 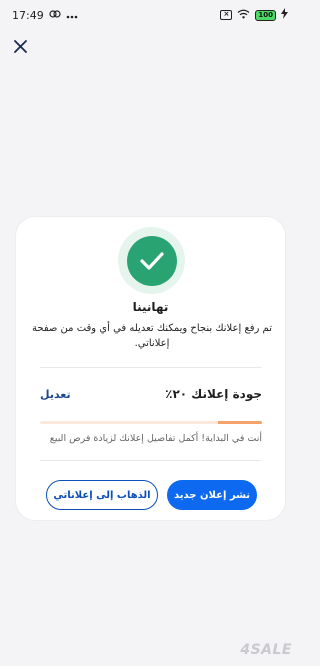 I want to click on check-circle, so click(x=151, y=260).